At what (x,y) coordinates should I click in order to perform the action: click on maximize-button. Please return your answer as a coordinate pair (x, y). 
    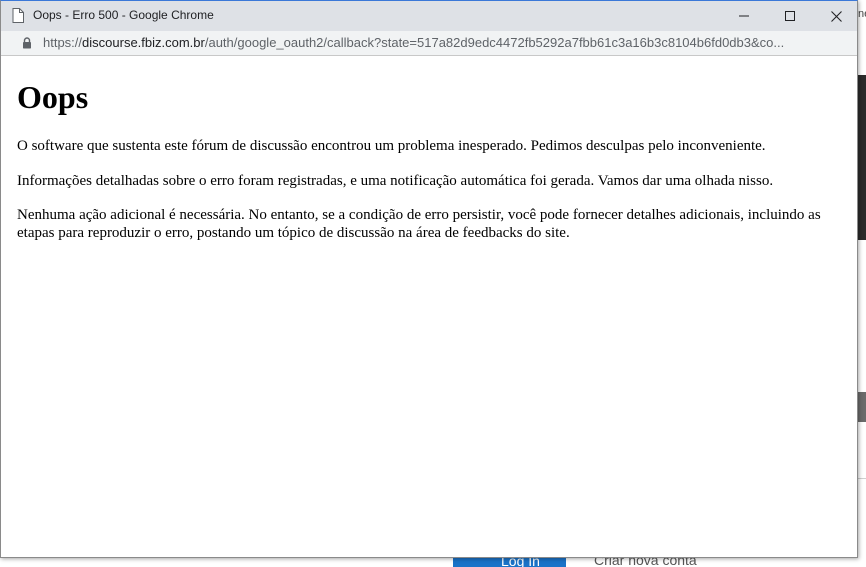
    Looking at the image, I should click on (790, 16).